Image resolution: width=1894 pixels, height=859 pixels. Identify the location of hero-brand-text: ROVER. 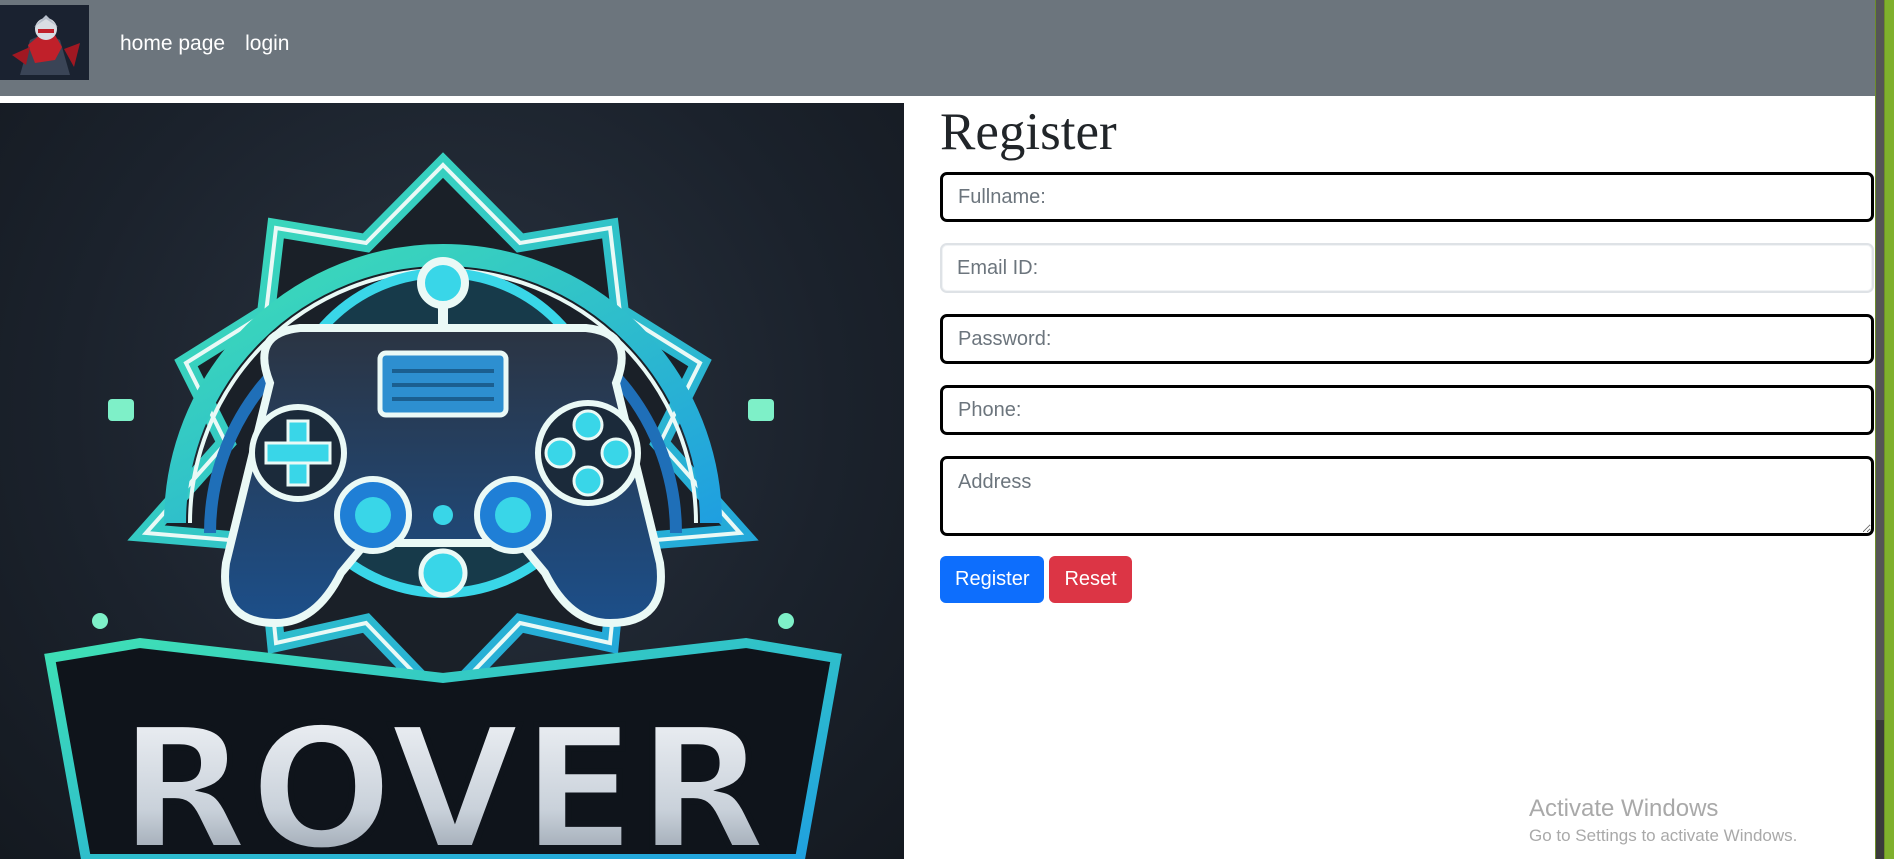
(442, 775).